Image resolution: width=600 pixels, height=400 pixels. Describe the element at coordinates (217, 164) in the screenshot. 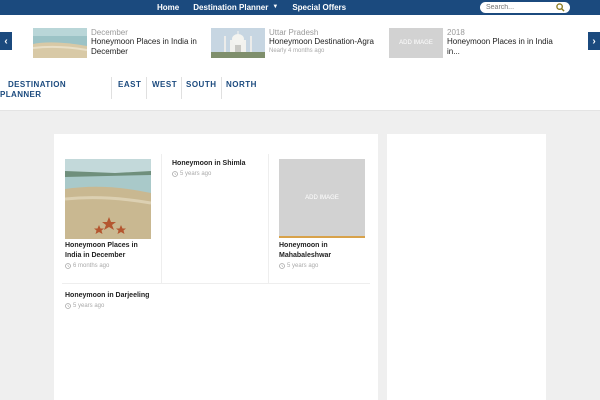

I see `post-title: Honeymoon in Shimla` at that location.